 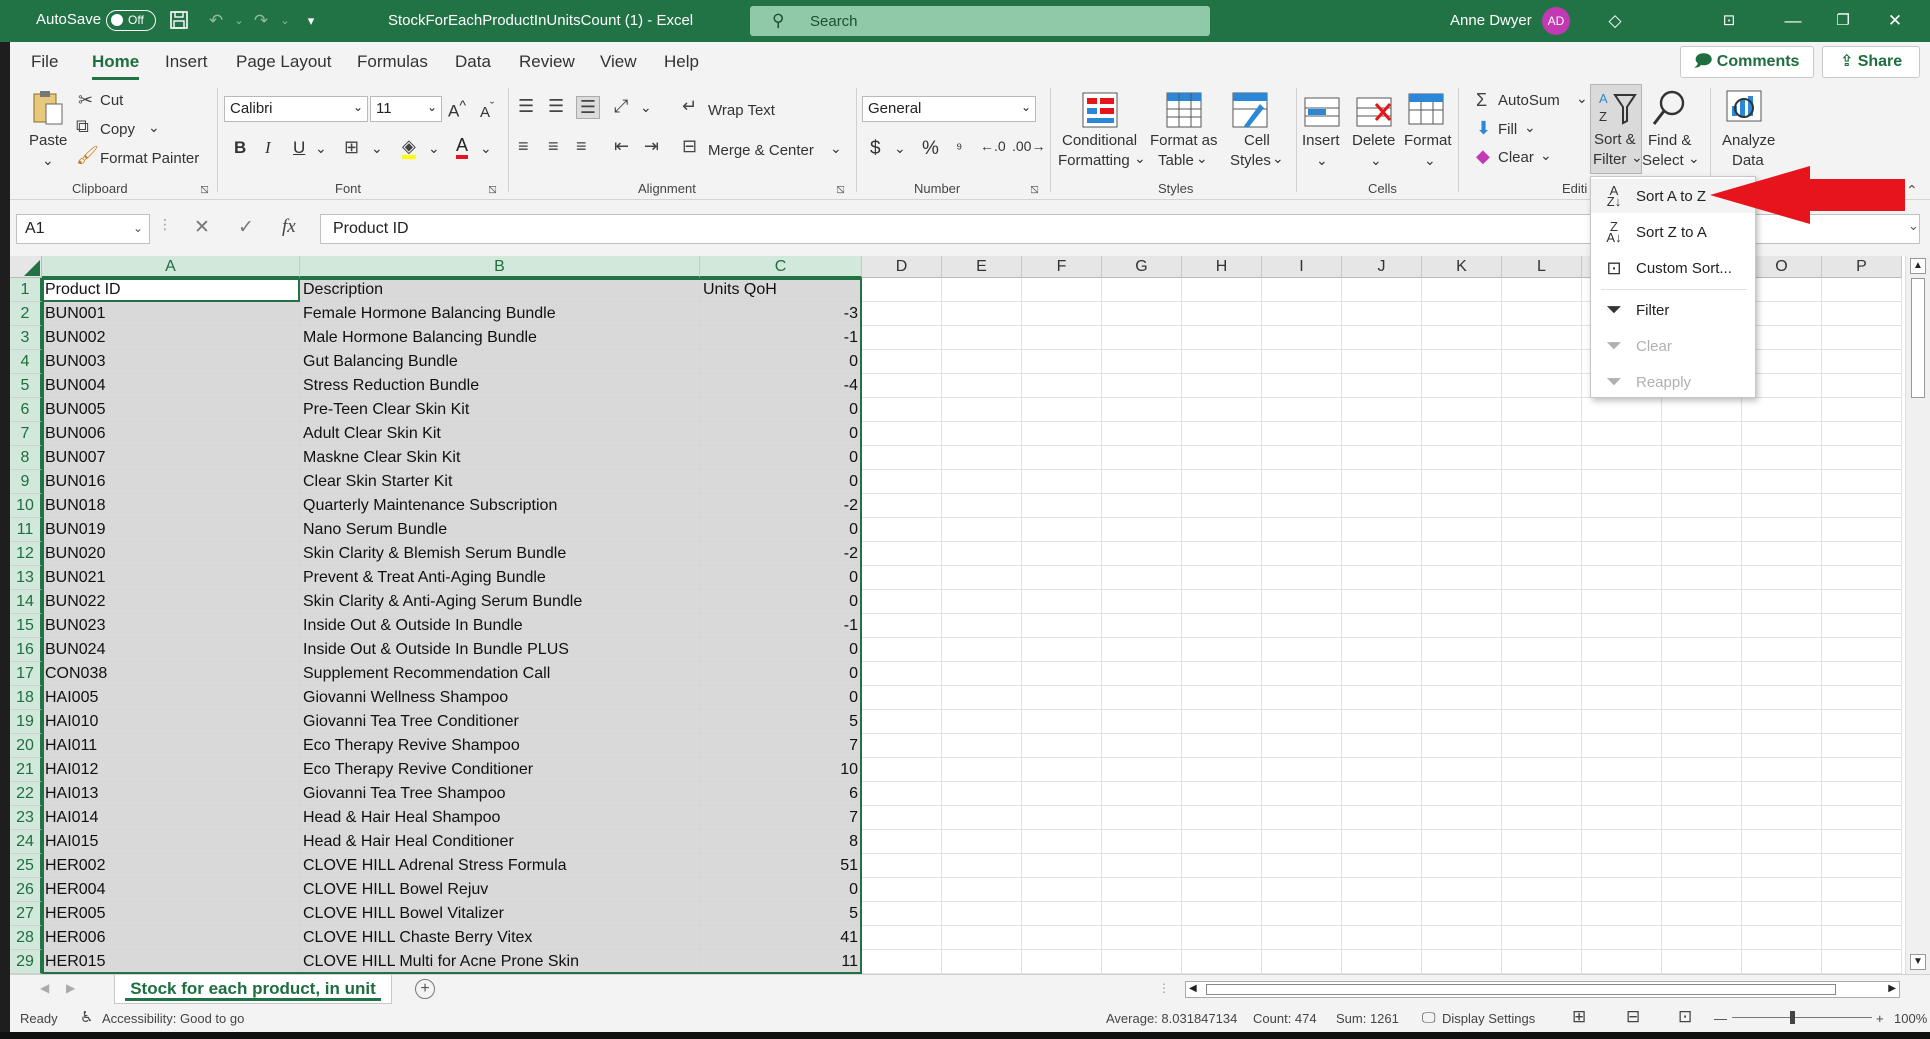 I want to click on comma-style-icon: ⁹, so click(x=959, y=148).